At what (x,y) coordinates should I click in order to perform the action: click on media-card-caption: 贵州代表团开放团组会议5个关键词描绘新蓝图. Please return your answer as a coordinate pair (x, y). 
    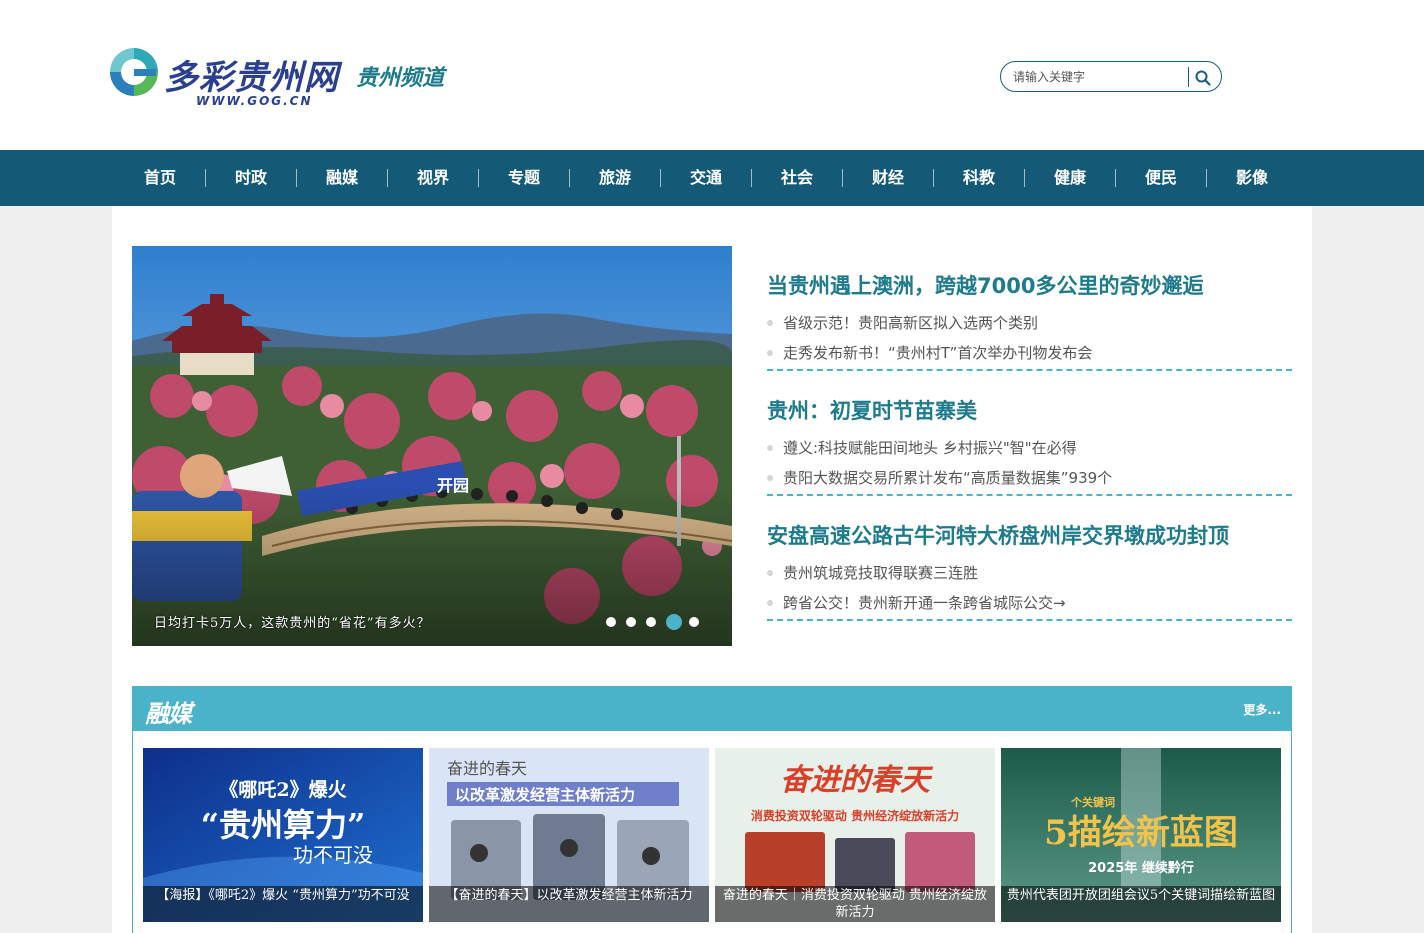
    Looking at the image, I should click on (1141, 904).